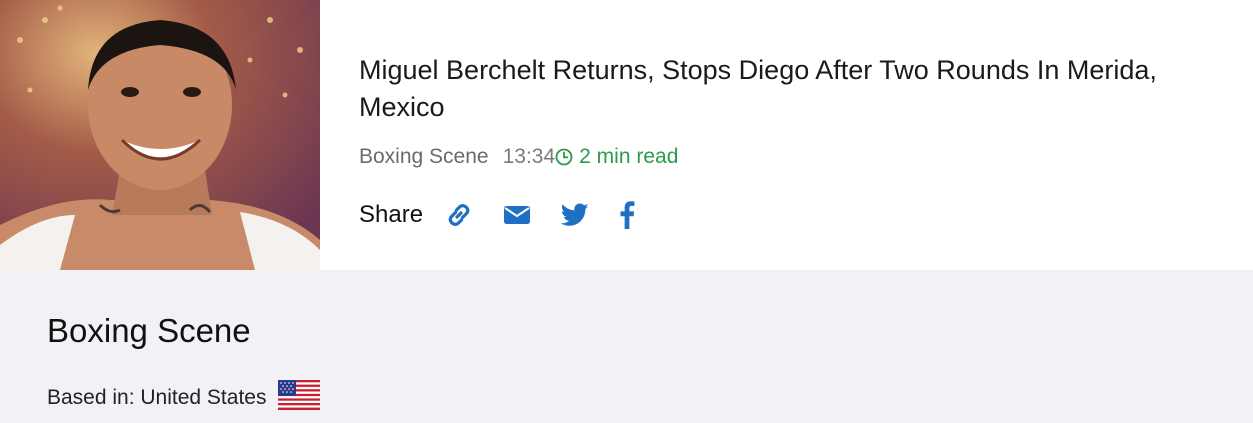 This screenshot has height=423, width=1253. What do you see at coordinates (459, 215) in the screenshot?
I see `link-icon` at bounding box center [459, 215].